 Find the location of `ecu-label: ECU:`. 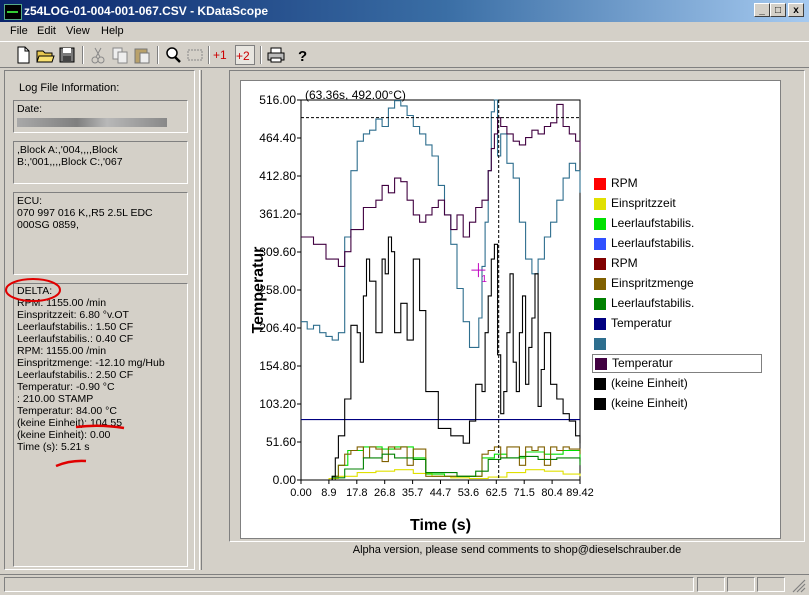

ecu-label: ECU: is located at coordinates (30, 201).